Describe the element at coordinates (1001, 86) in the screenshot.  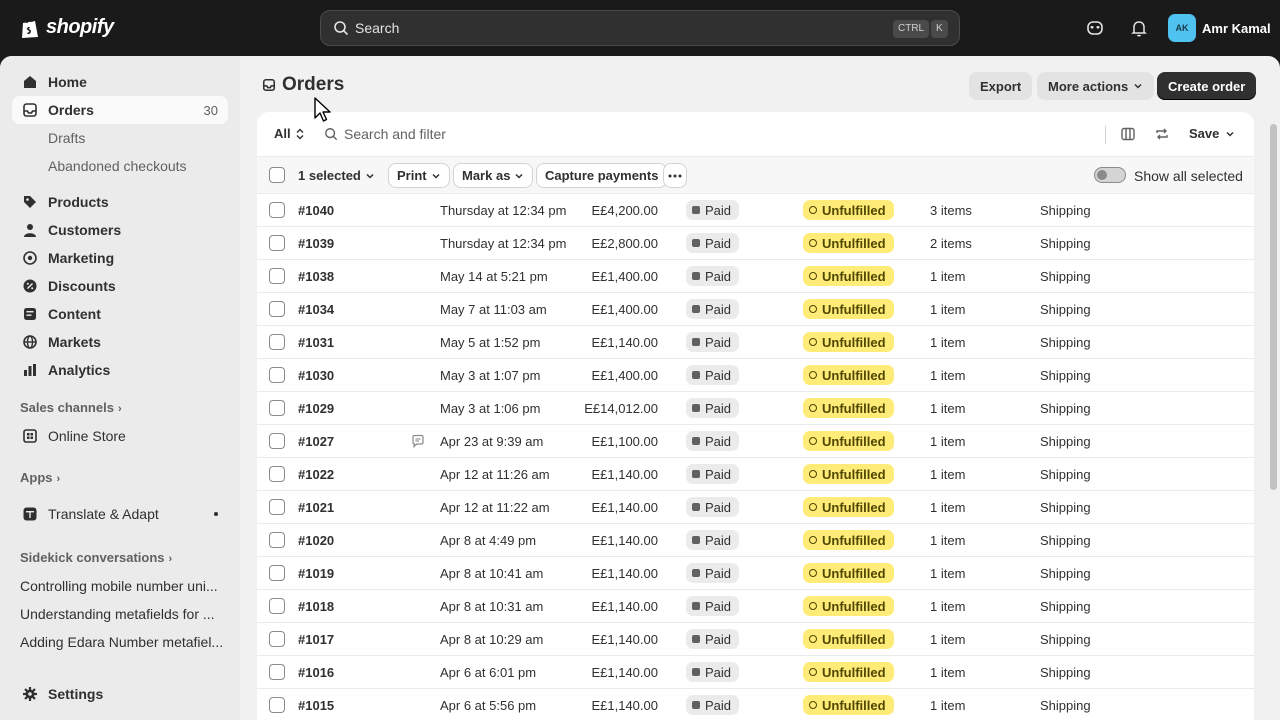
I see `export-button: Export` at that location.